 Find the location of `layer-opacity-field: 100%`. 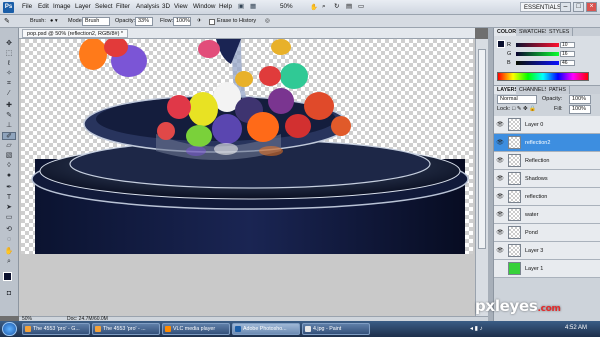

layer-opacity-field: 100% is located at coordinates (580, 99).